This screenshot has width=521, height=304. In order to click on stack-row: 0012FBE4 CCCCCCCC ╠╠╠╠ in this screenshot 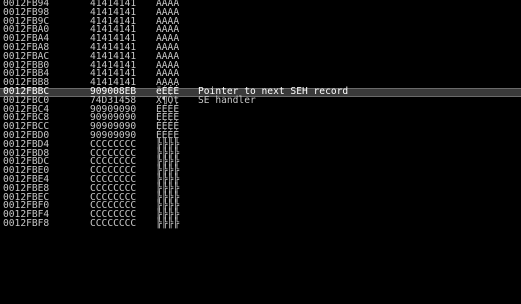, I will do `click(260, 180)`.